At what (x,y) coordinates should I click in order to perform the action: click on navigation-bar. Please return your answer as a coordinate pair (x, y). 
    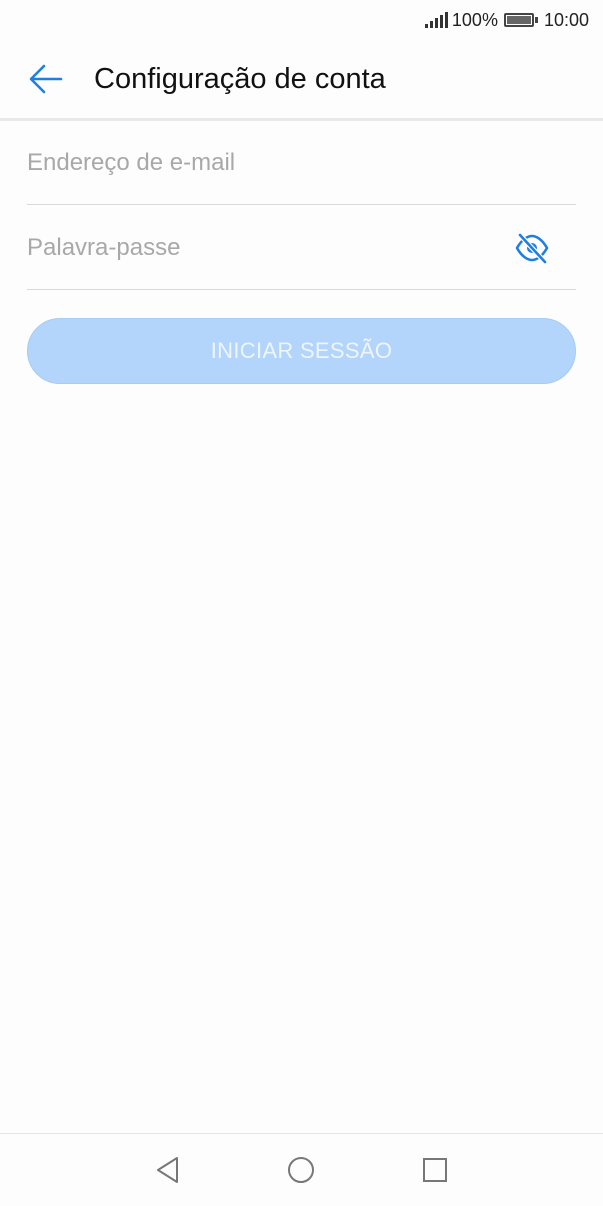
    Looking at the image, I should click on (301, 1169).